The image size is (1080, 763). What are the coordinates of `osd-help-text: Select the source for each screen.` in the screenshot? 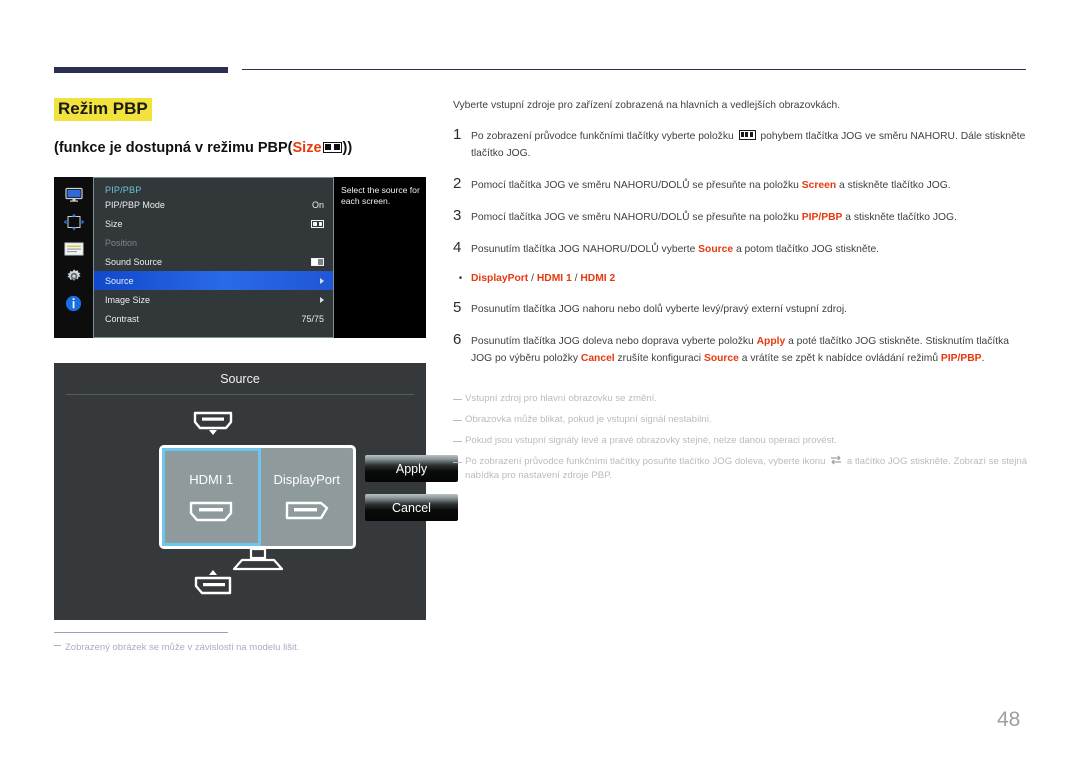 It's located at (380, 257).